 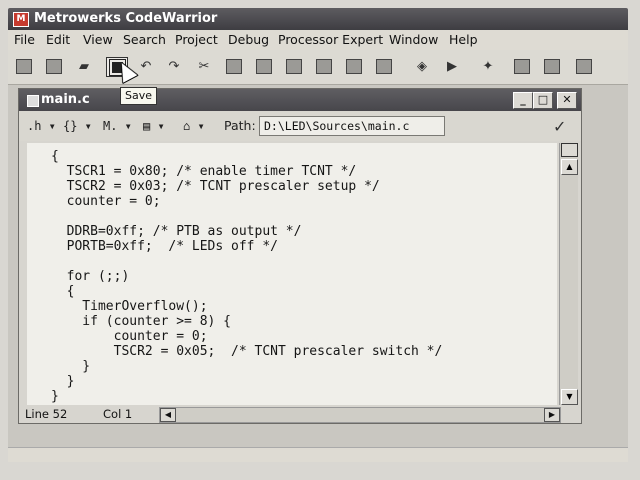 What do you see at coordinates (318, 454) in the screenshot?
I see `app-status-bar` at bounding box center [318, 454].